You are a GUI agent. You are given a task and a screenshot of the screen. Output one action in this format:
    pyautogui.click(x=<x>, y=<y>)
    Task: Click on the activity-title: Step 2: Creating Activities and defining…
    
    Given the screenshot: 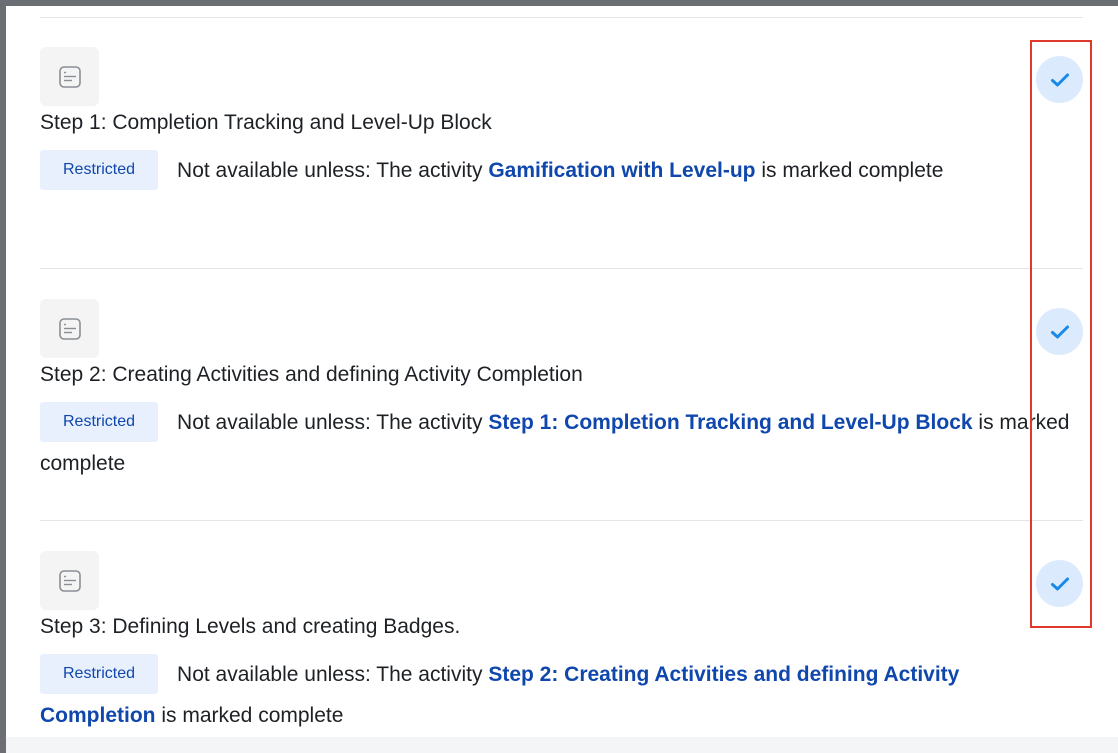 What is the action you would take?
    pyautogui.click(x=311, y=375)
    